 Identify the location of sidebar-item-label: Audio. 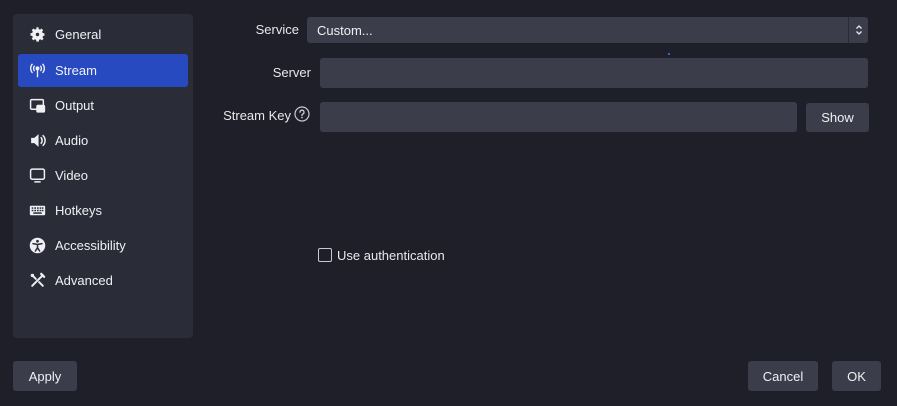
(72, 140).